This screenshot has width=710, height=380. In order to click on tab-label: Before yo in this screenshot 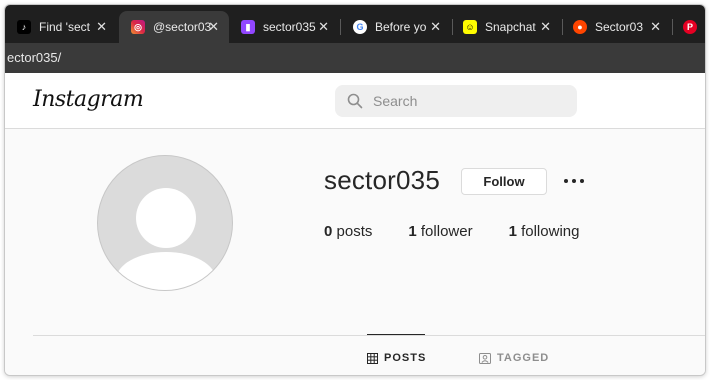, I will do `click(401, 27)`.